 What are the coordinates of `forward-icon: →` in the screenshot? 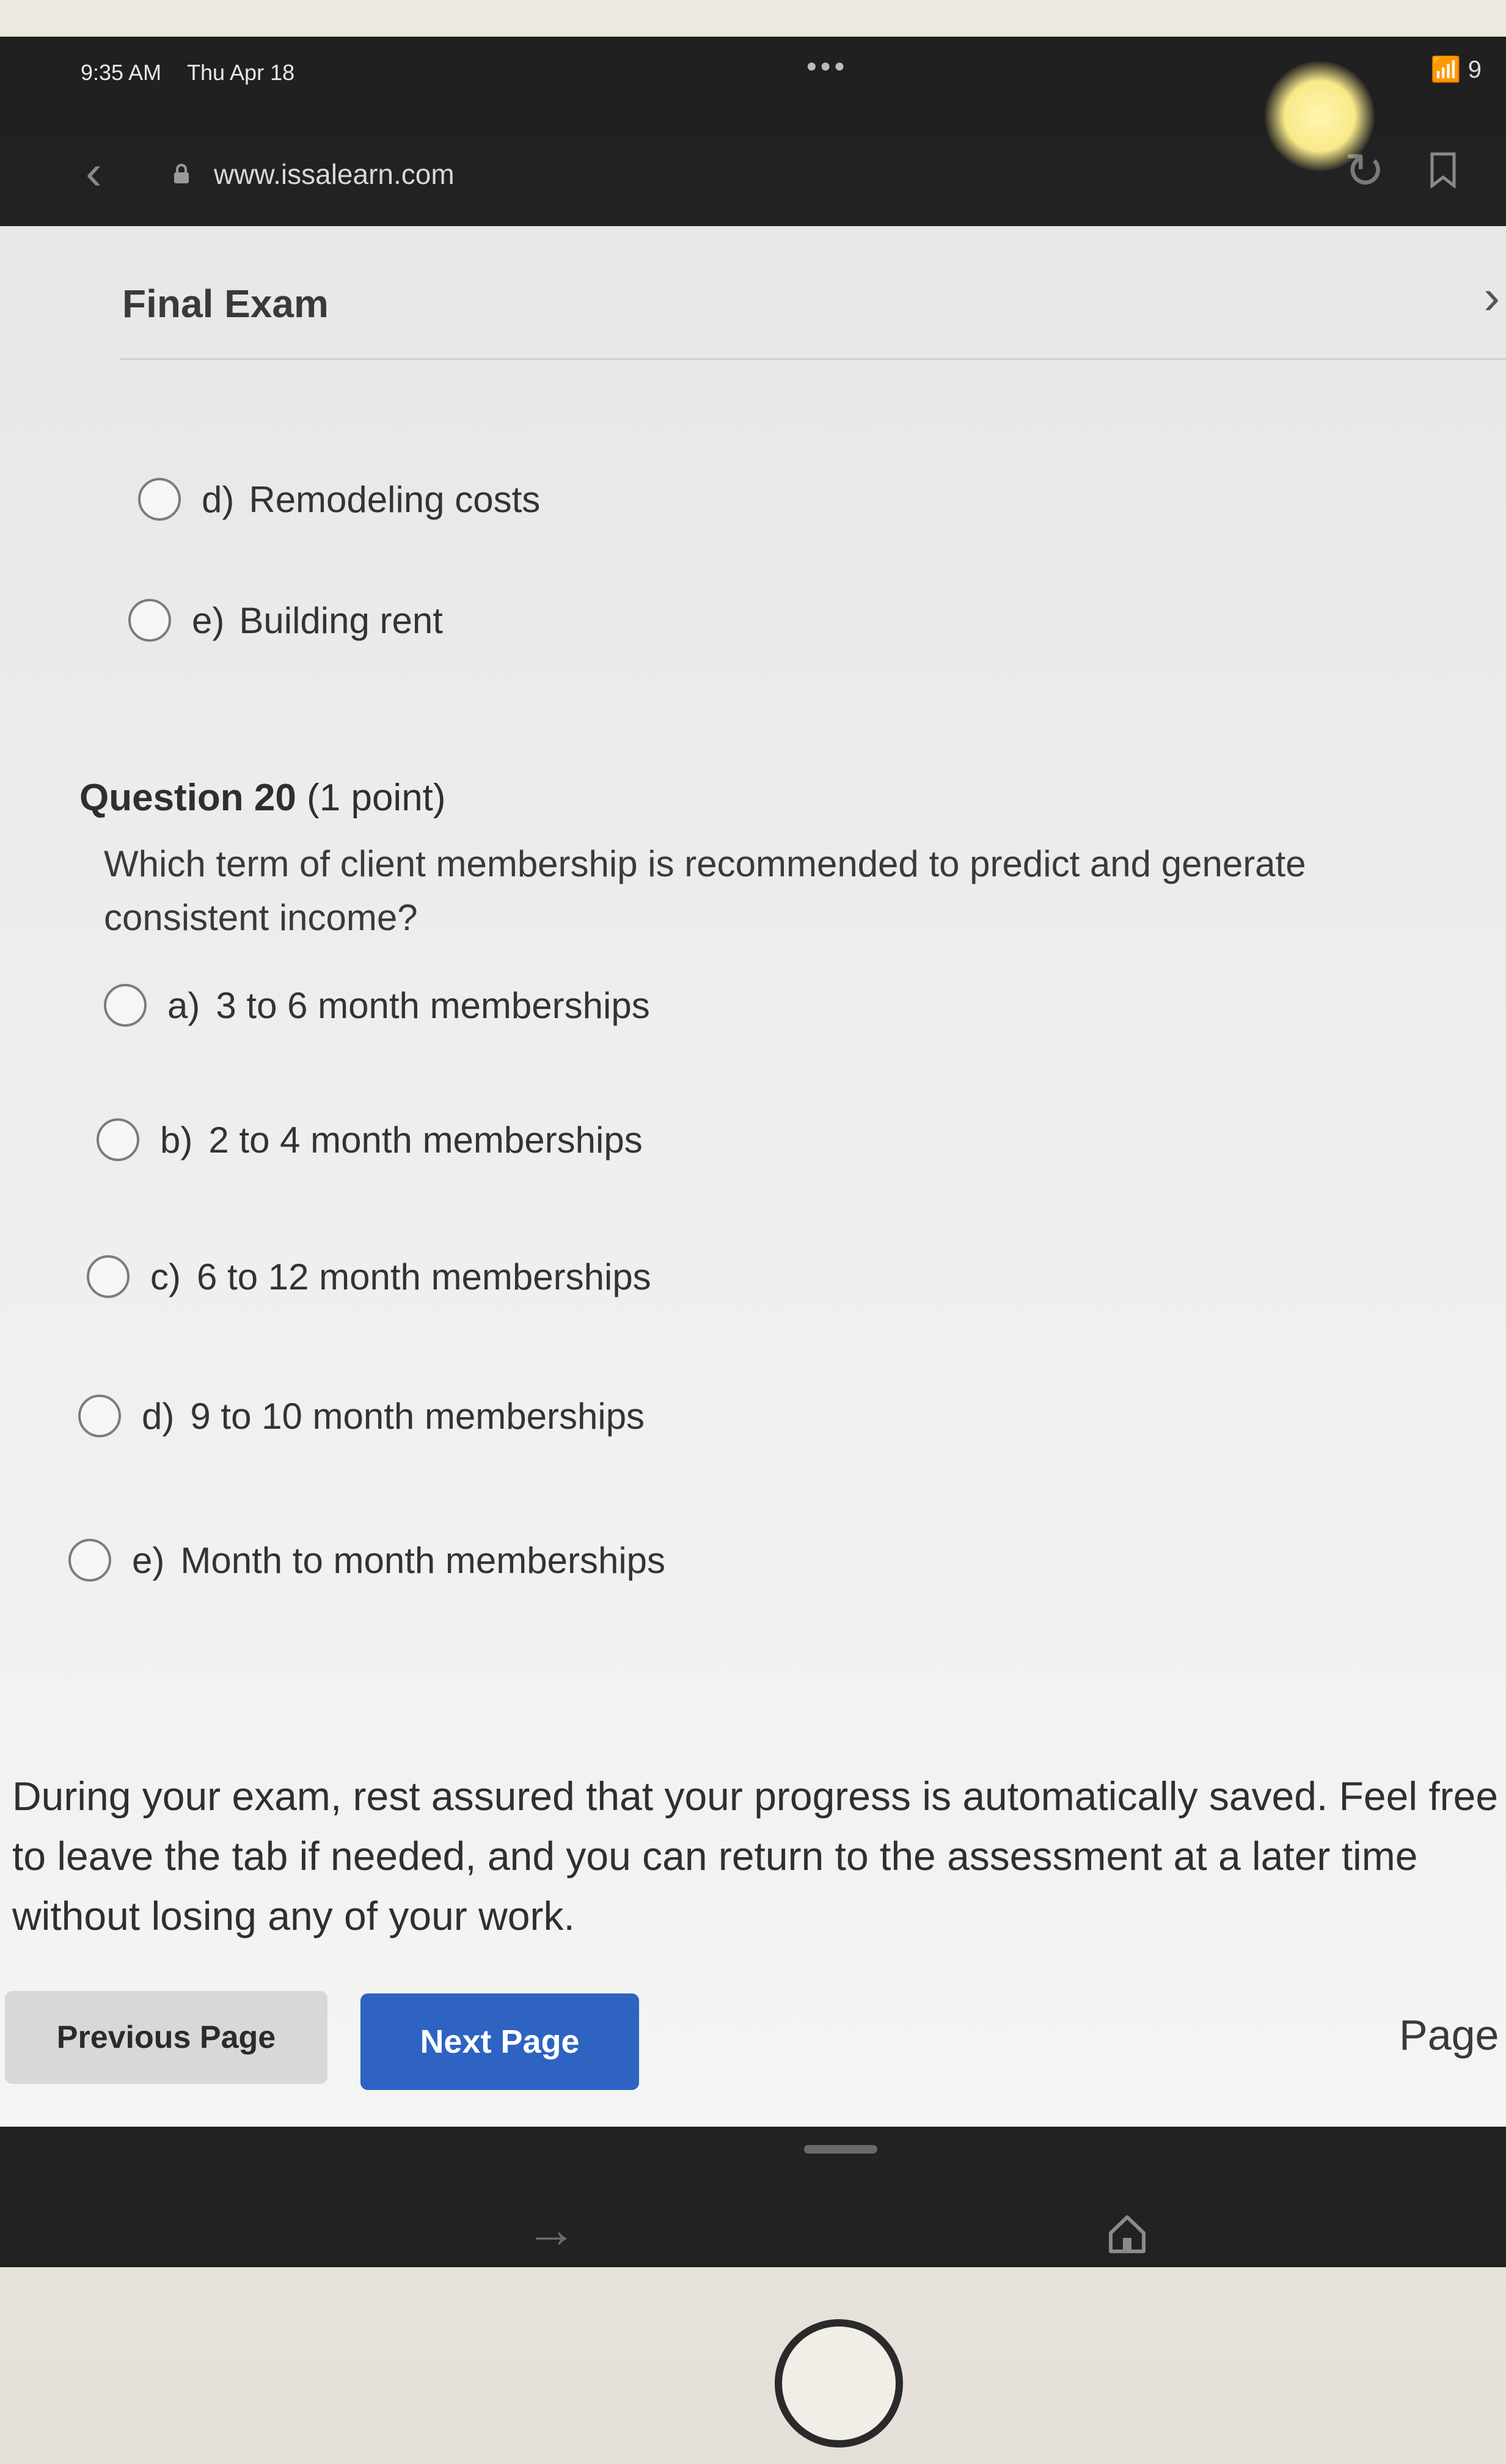 It's located at (551, 2230).